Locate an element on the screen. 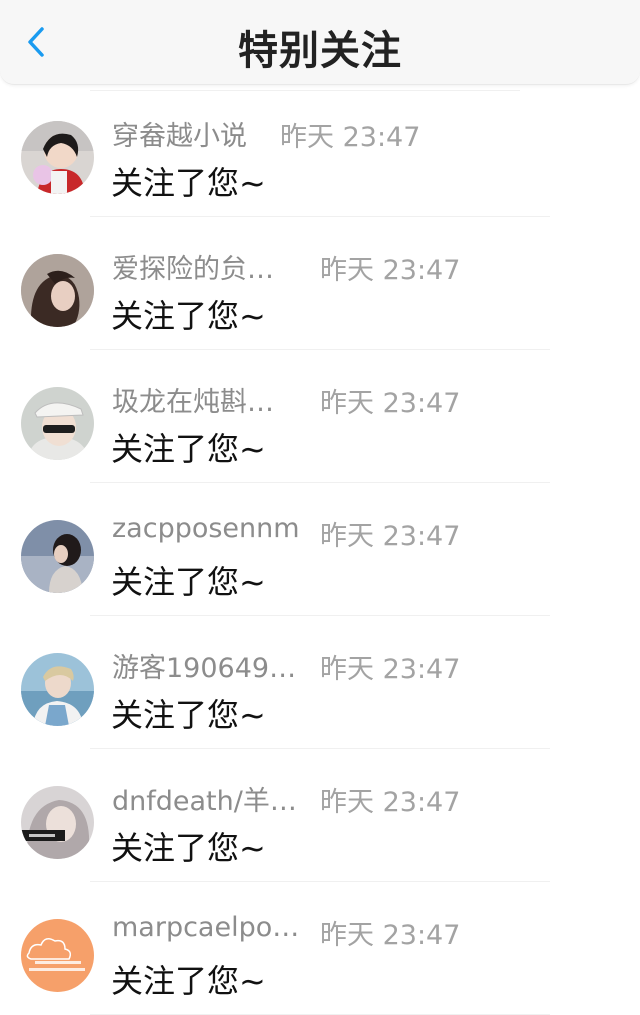 The width and height of the screenshot is (640, 1015). list-item: 圾龙在炖斟… 昨天 23:47 关注了您~ is located at coordinates (320, 416).